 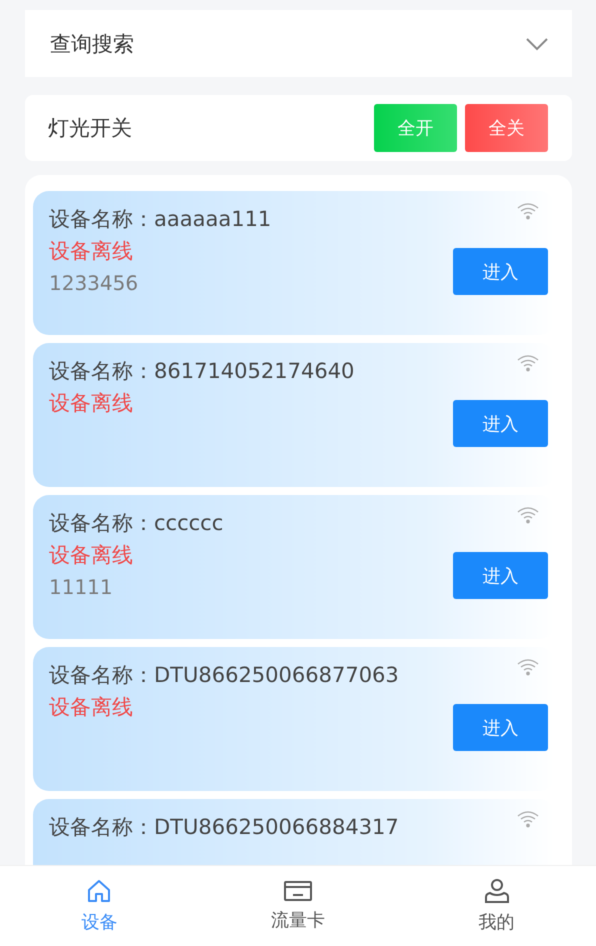 What do you see at coordinates (136, 523) in the screenshot?
I see `device-name: 设备名称：cccccc` at bounding box center [136, 523].